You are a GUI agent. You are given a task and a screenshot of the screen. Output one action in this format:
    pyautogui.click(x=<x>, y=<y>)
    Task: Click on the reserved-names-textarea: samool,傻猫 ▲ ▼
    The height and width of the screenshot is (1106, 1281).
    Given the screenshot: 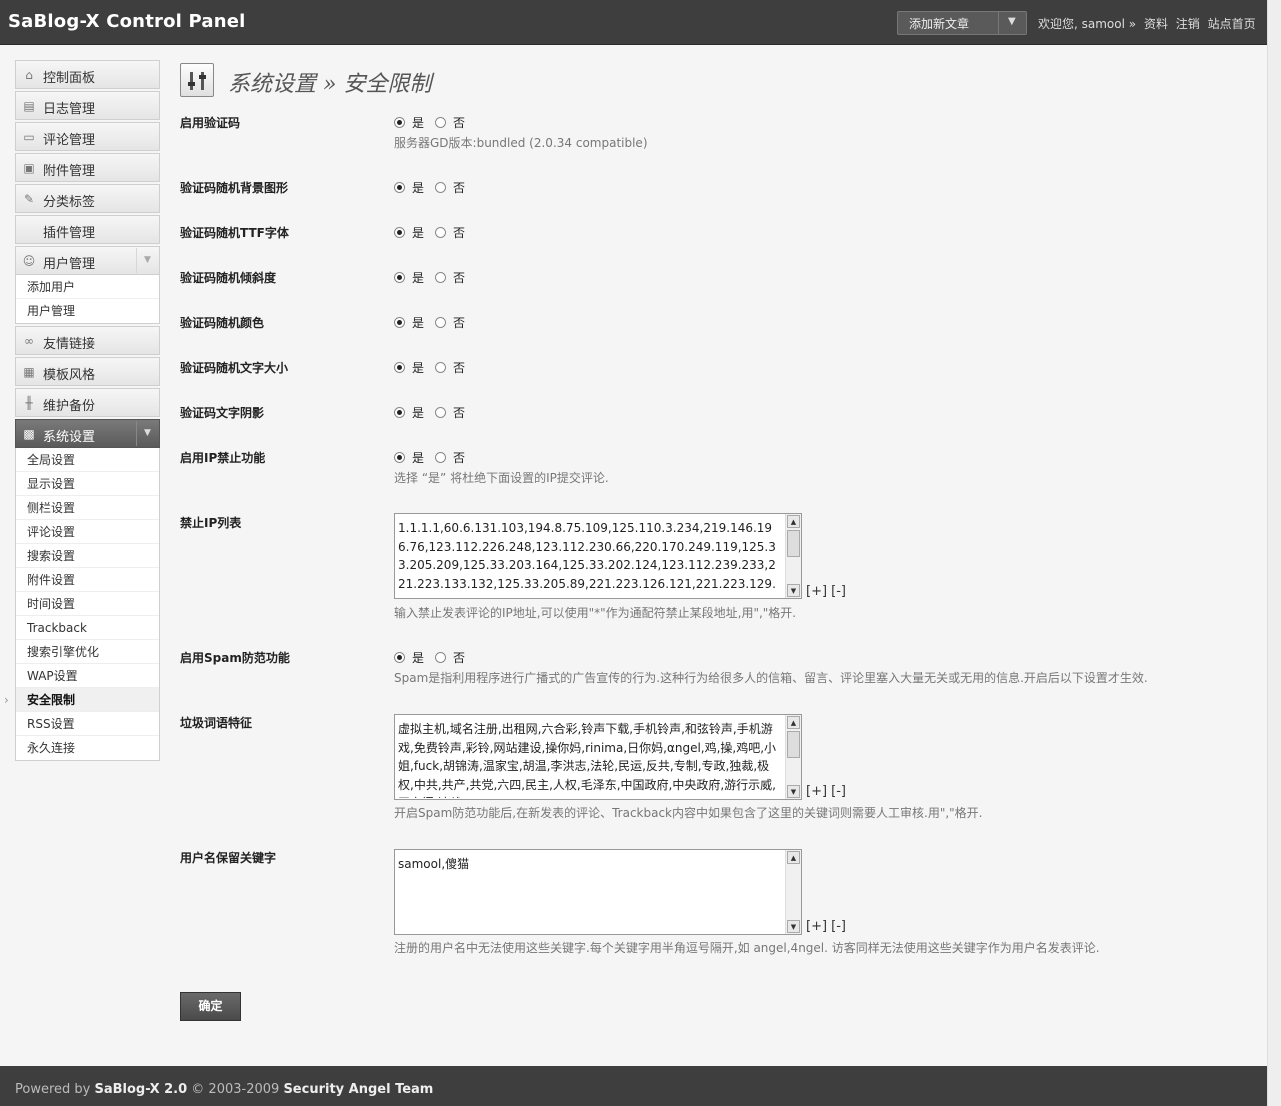 What is the action you would take?
    pyautogui.click(x=598, y=892)
    